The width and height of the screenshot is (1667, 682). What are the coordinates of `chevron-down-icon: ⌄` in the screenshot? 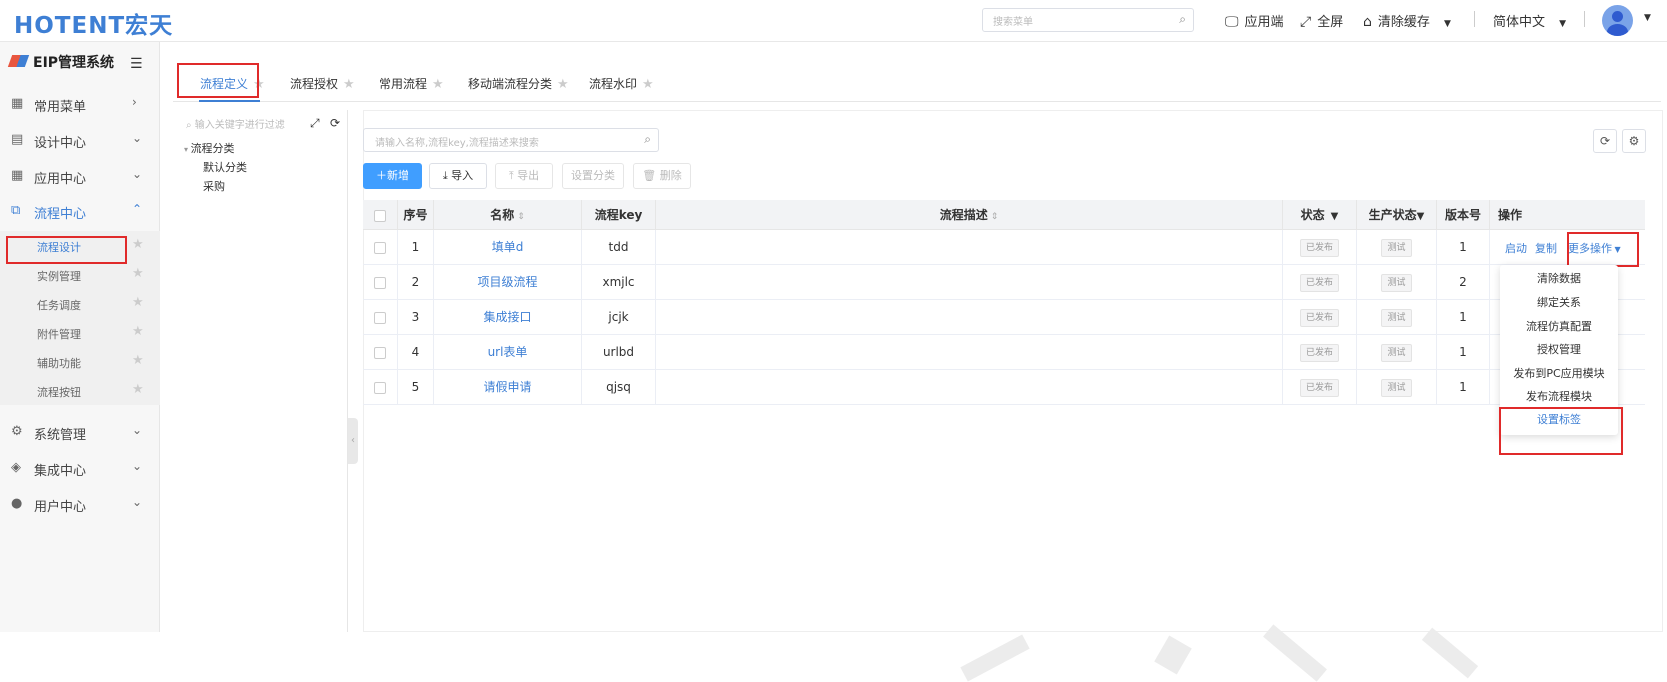 It's located at (137, 502).